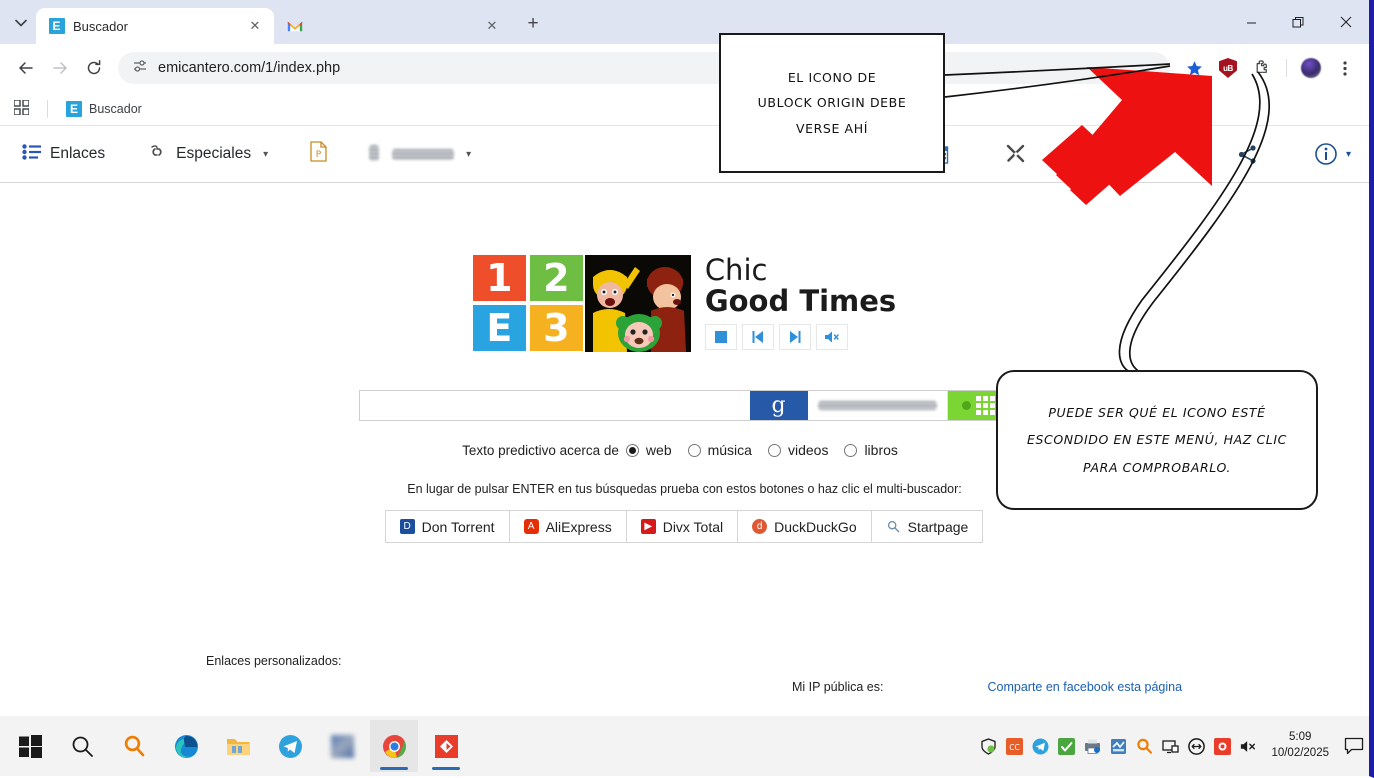  Describe the element at coordinates (1197, 746) in the screenshot. I see `mouse-tray-icon` at that location.